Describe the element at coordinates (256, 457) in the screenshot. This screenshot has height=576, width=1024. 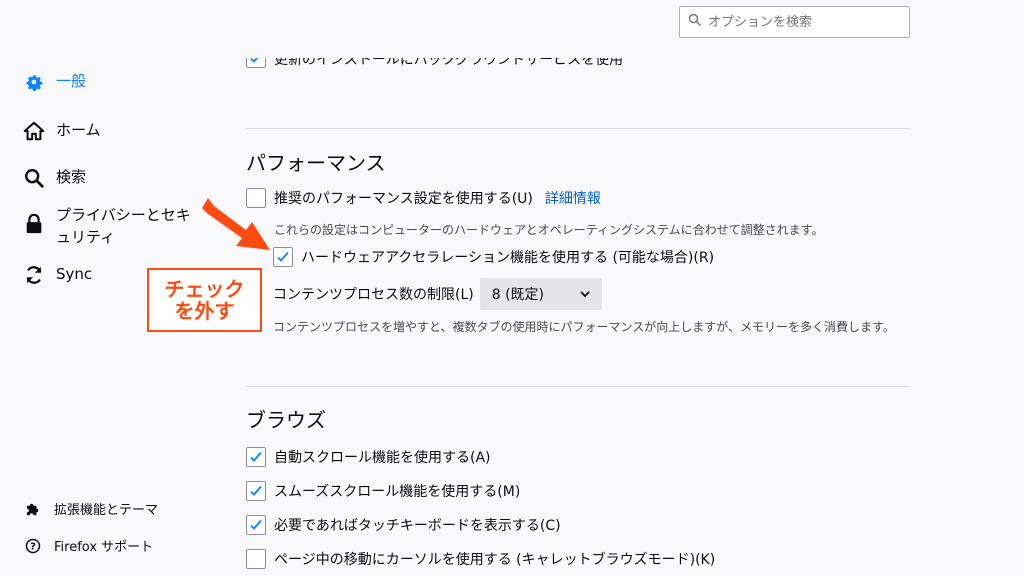
I see `autoscroll-checkbox` at that location.